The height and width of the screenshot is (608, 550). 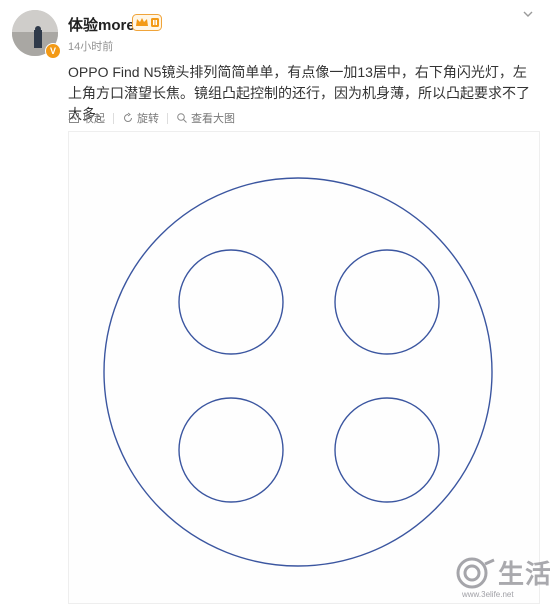 I want to click on magnify-icon, so click(x=182, y=118).